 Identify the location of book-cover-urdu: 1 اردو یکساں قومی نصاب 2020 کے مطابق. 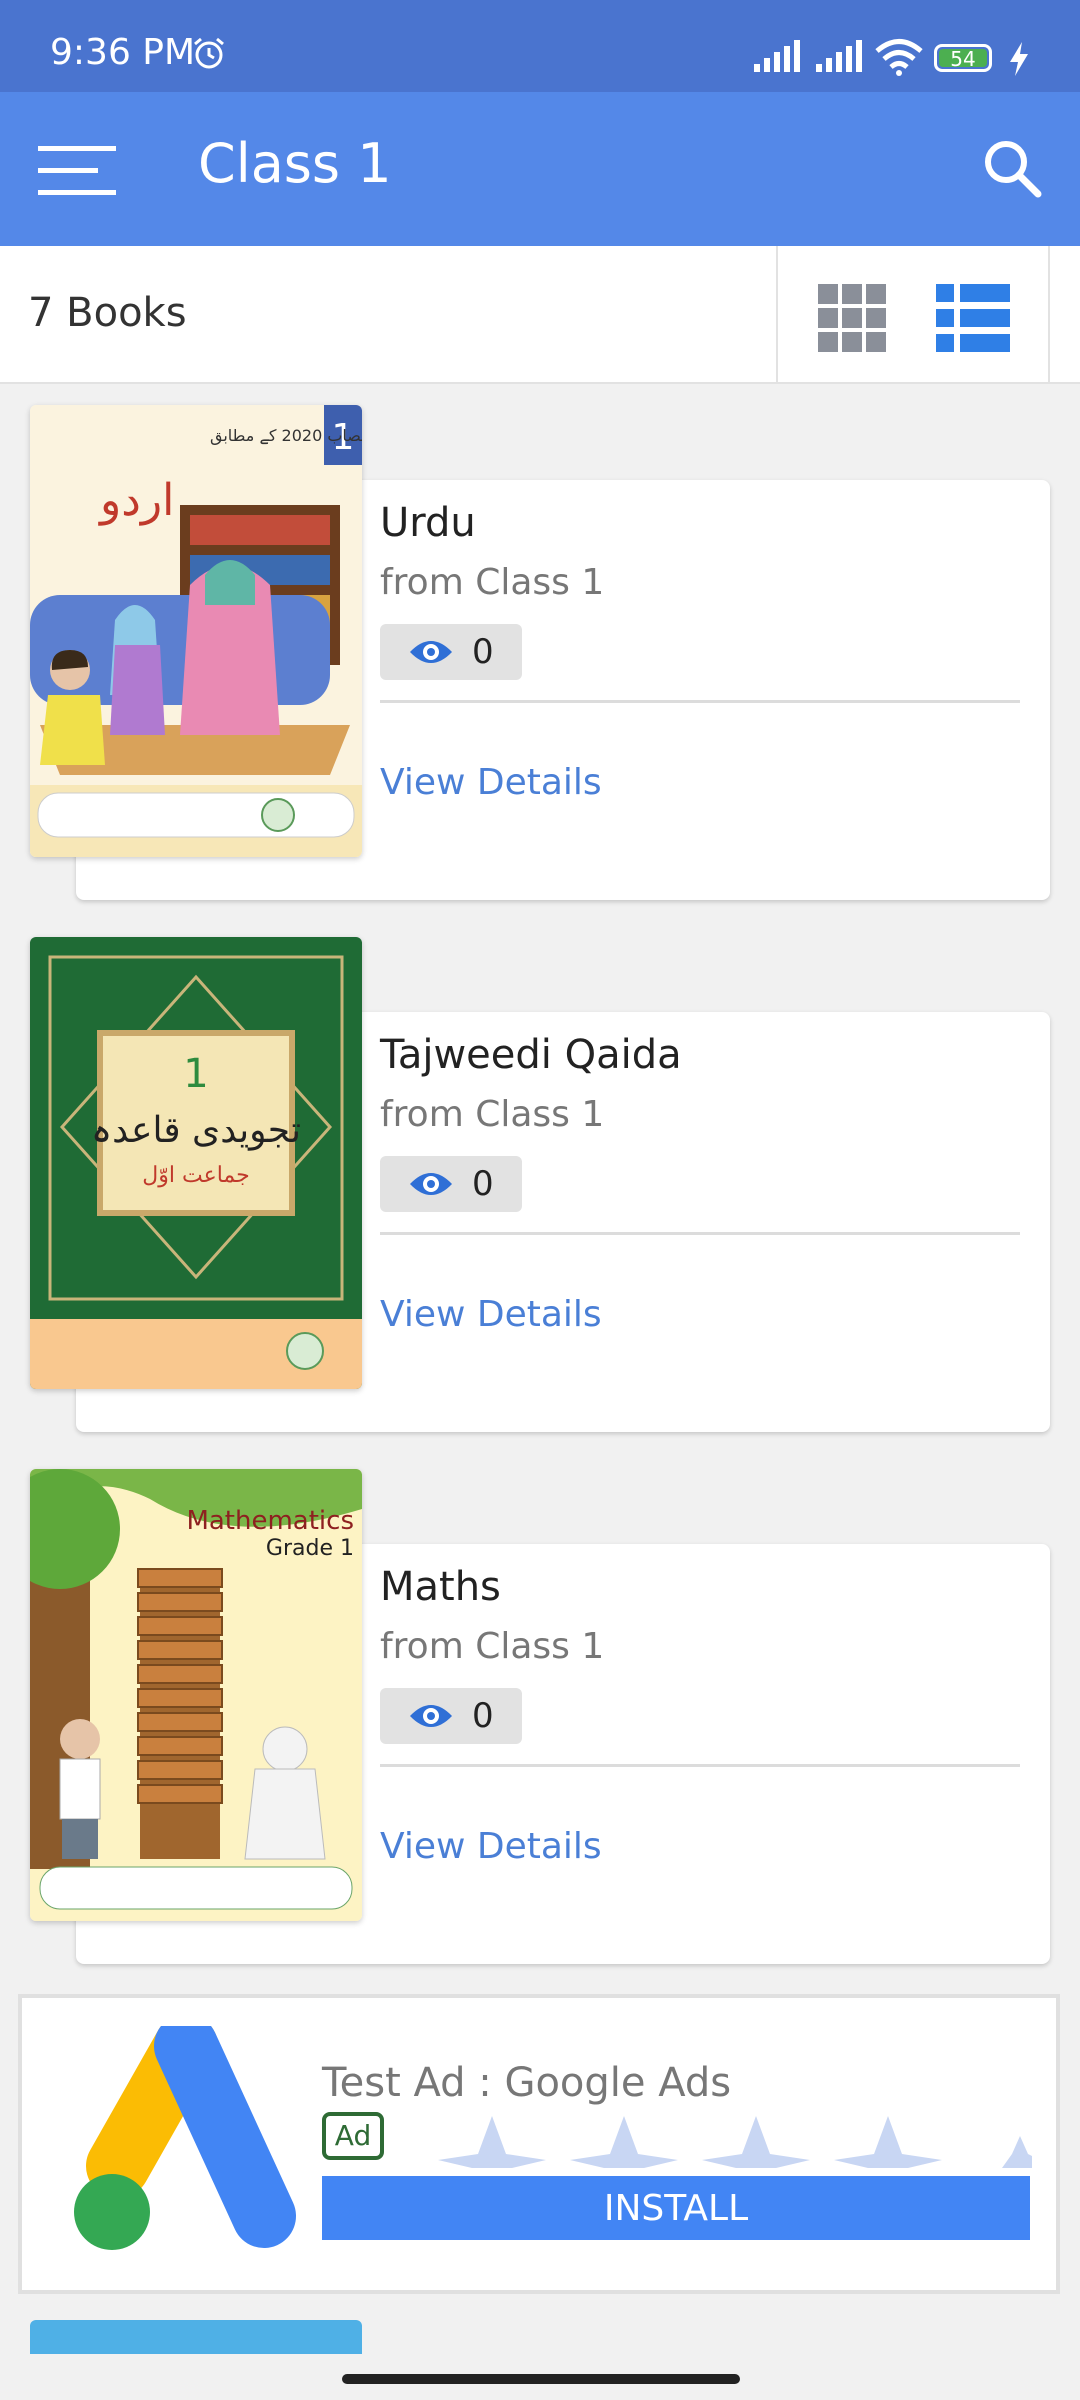
(196, 631).